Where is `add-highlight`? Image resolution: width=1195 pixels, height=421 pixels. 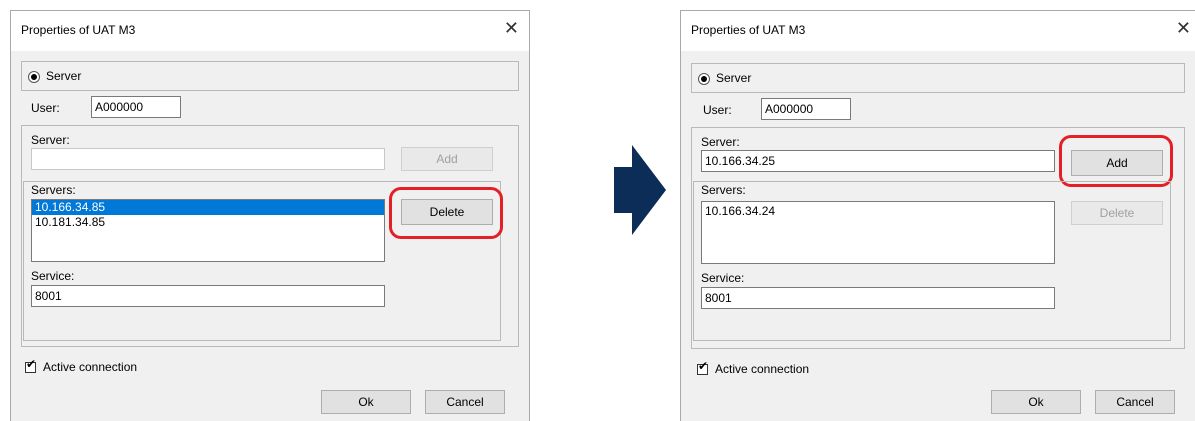 add-highlight is located at coordinates (1116, 161).